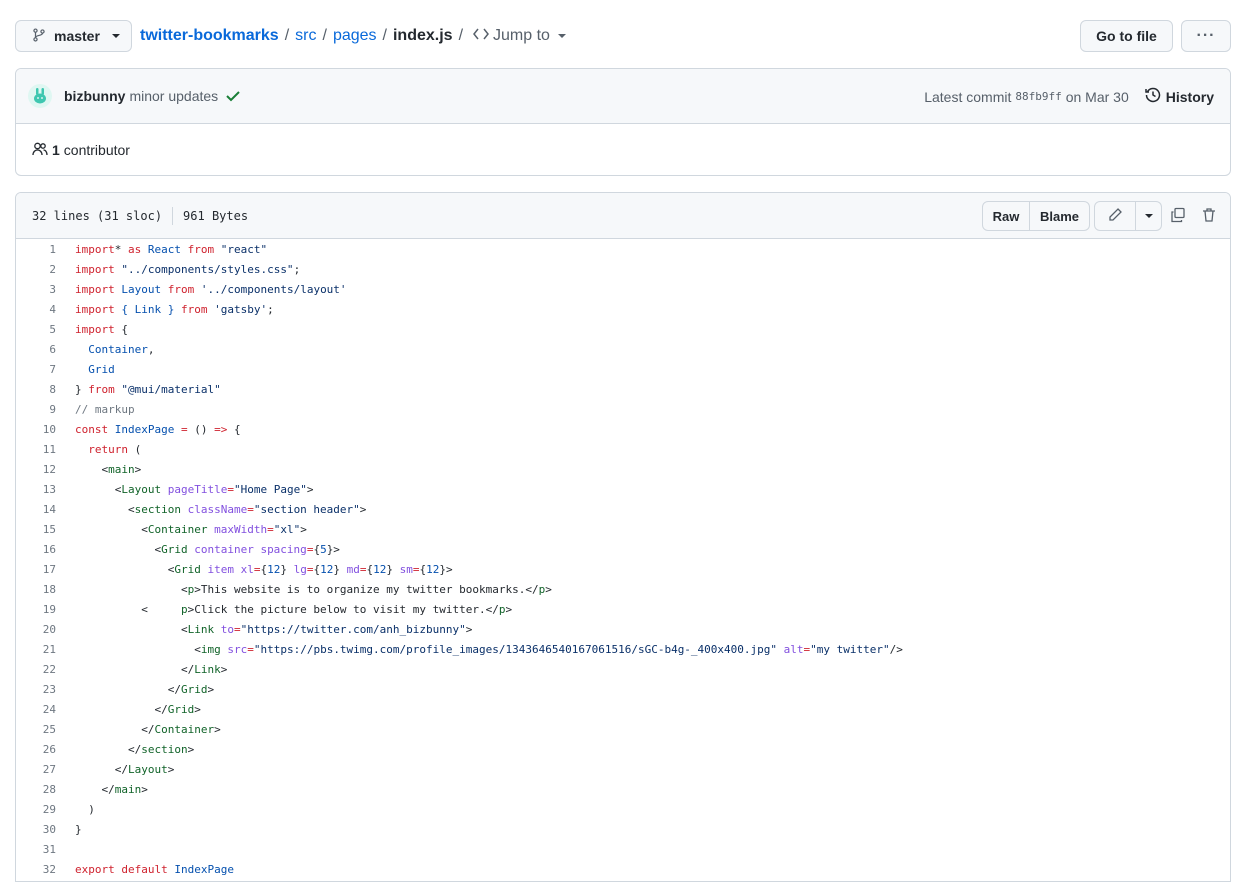  Describe the element at coordinates (481, 36) in the screenshot. I see `code-icon` at that location.